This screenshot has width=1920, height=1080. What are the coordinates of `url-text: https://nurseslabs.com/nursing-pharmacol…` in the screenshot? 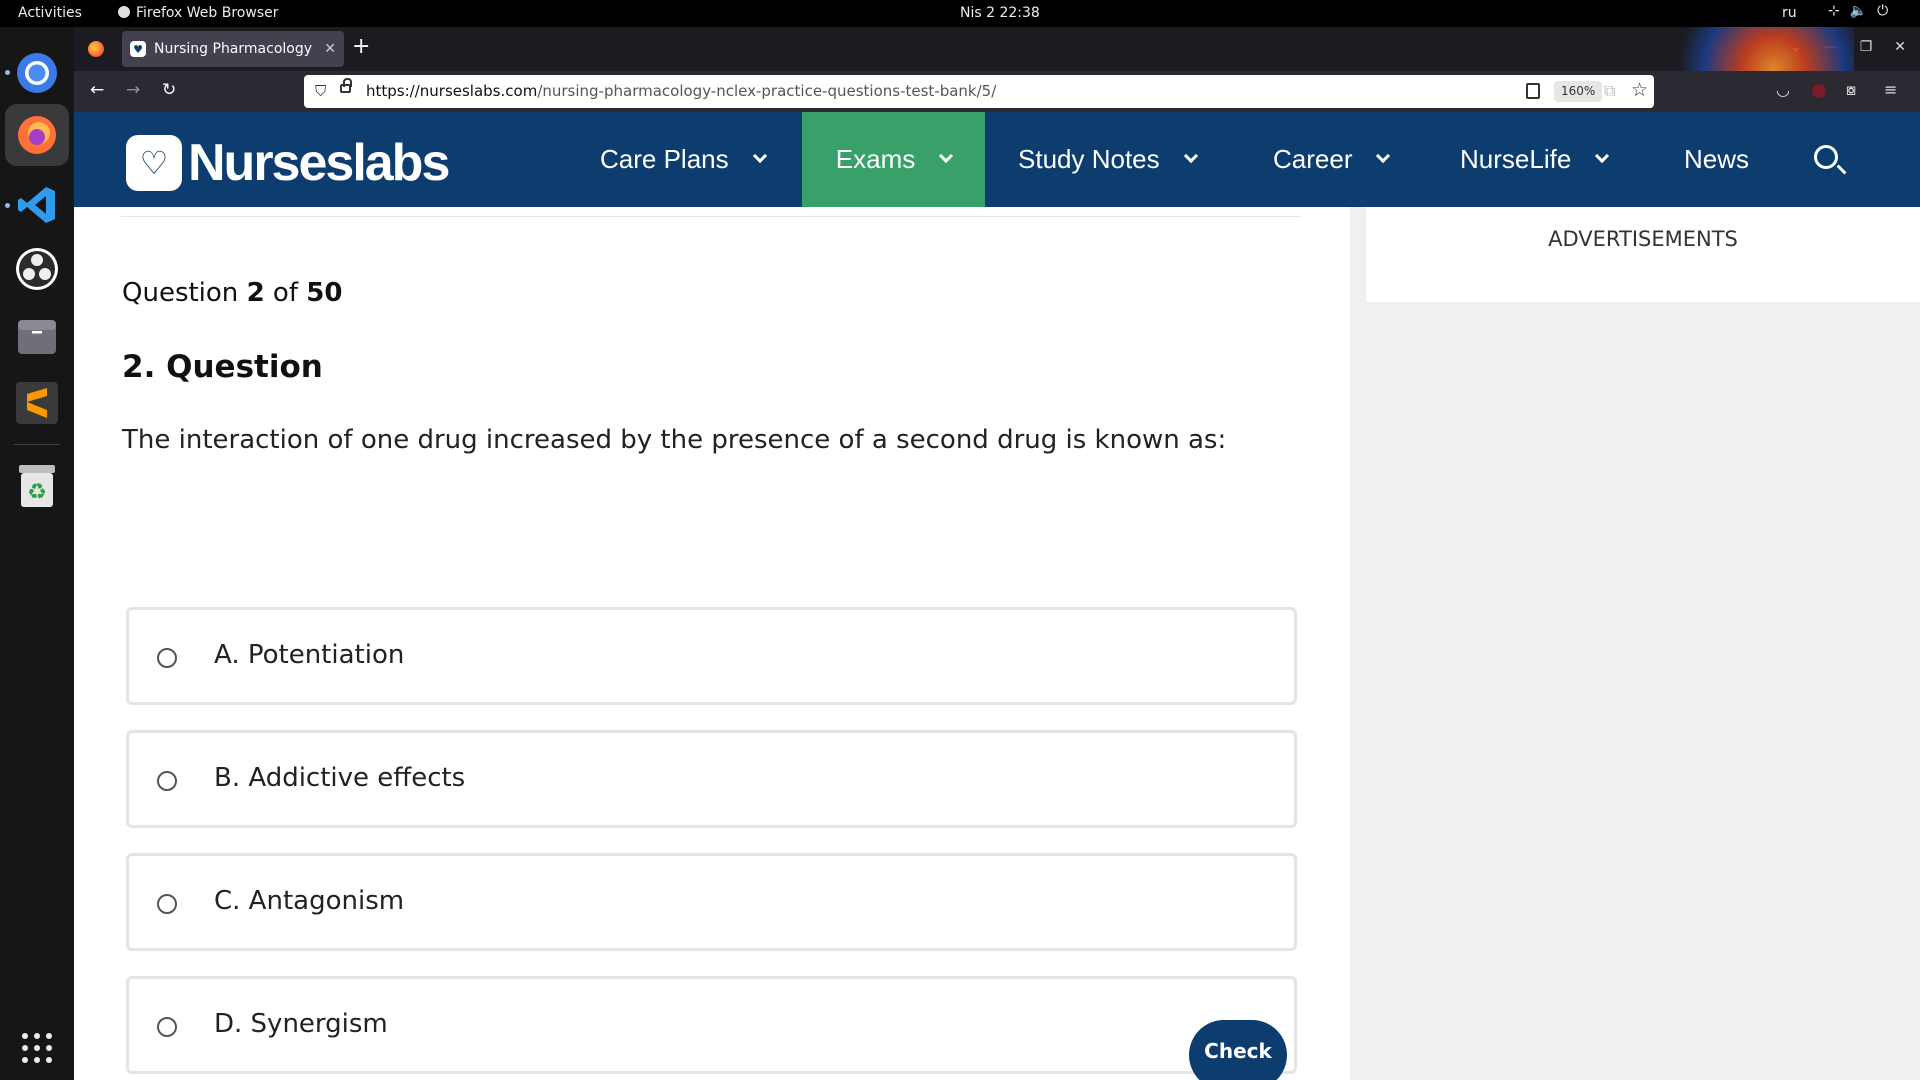 It's located at (681, 91).